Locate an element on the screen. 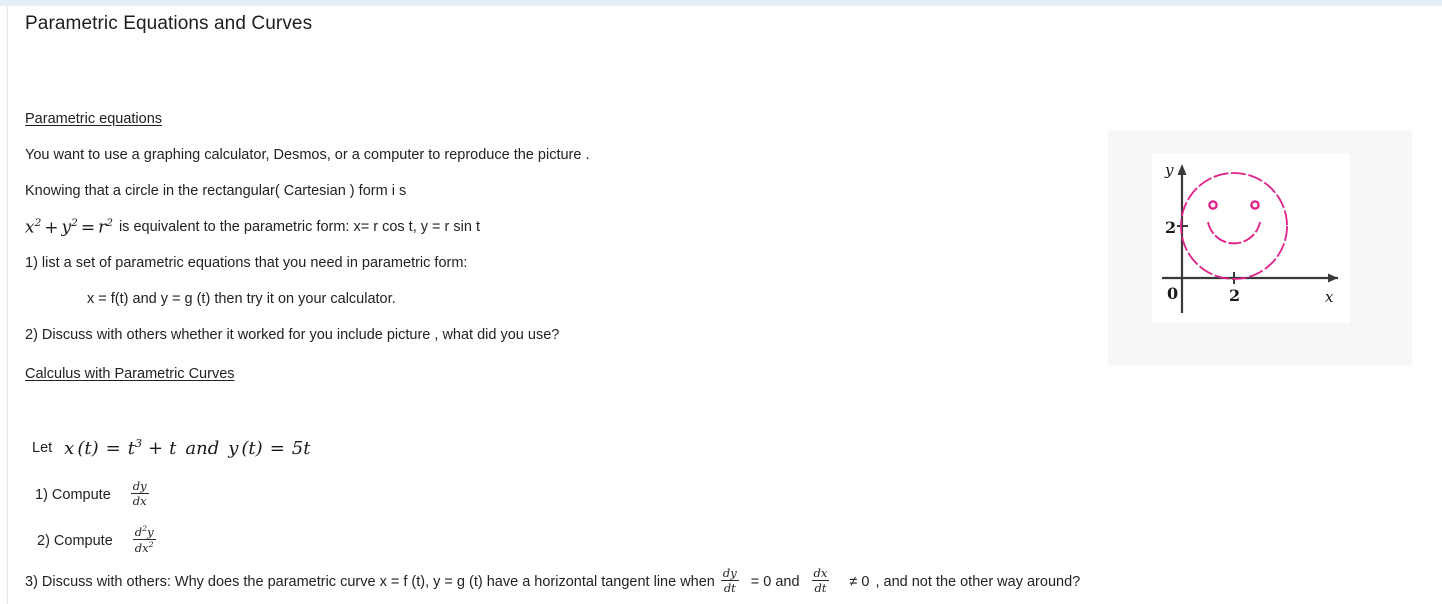  x-tick-label-2: 2 is located at coordinates (1234, 295).